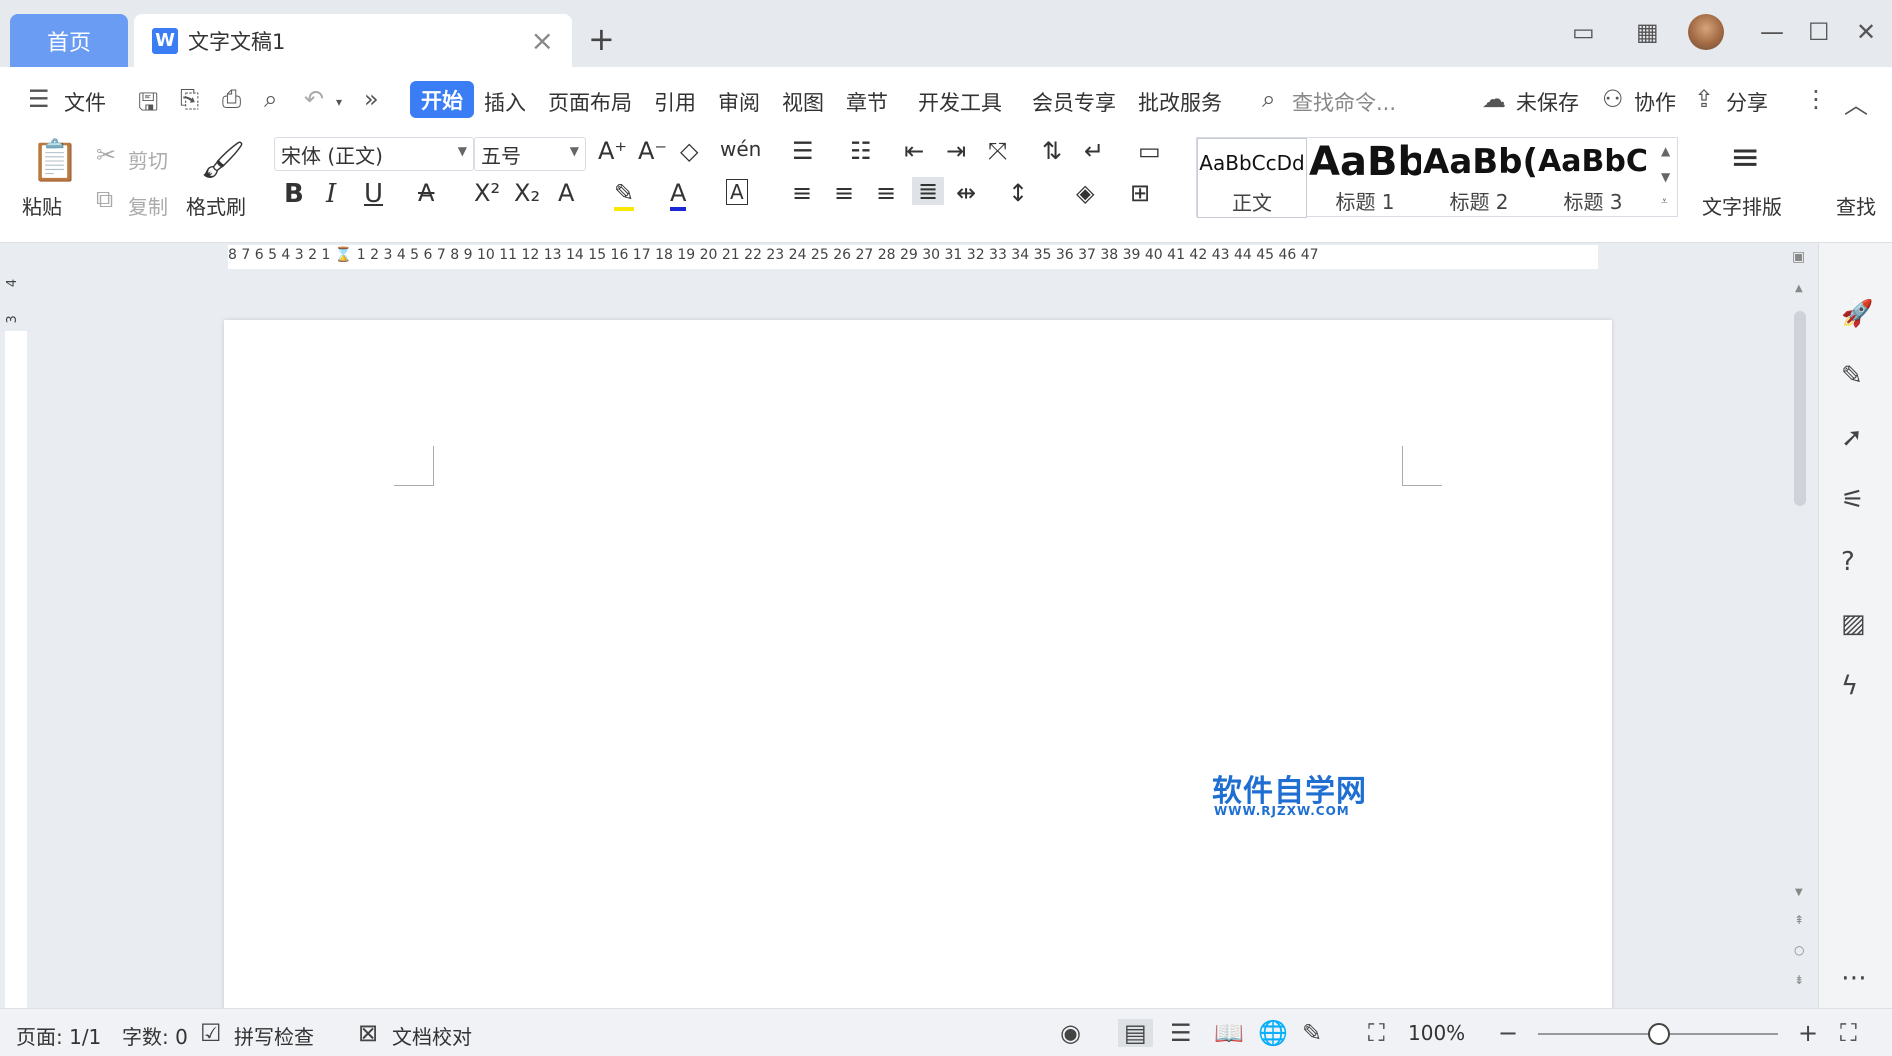 The width and height of the screenshot is (1892, 1056). Describe the element at coordinates (505, 102) in the screenshot. I see `tab-insert: 插入` at that location.